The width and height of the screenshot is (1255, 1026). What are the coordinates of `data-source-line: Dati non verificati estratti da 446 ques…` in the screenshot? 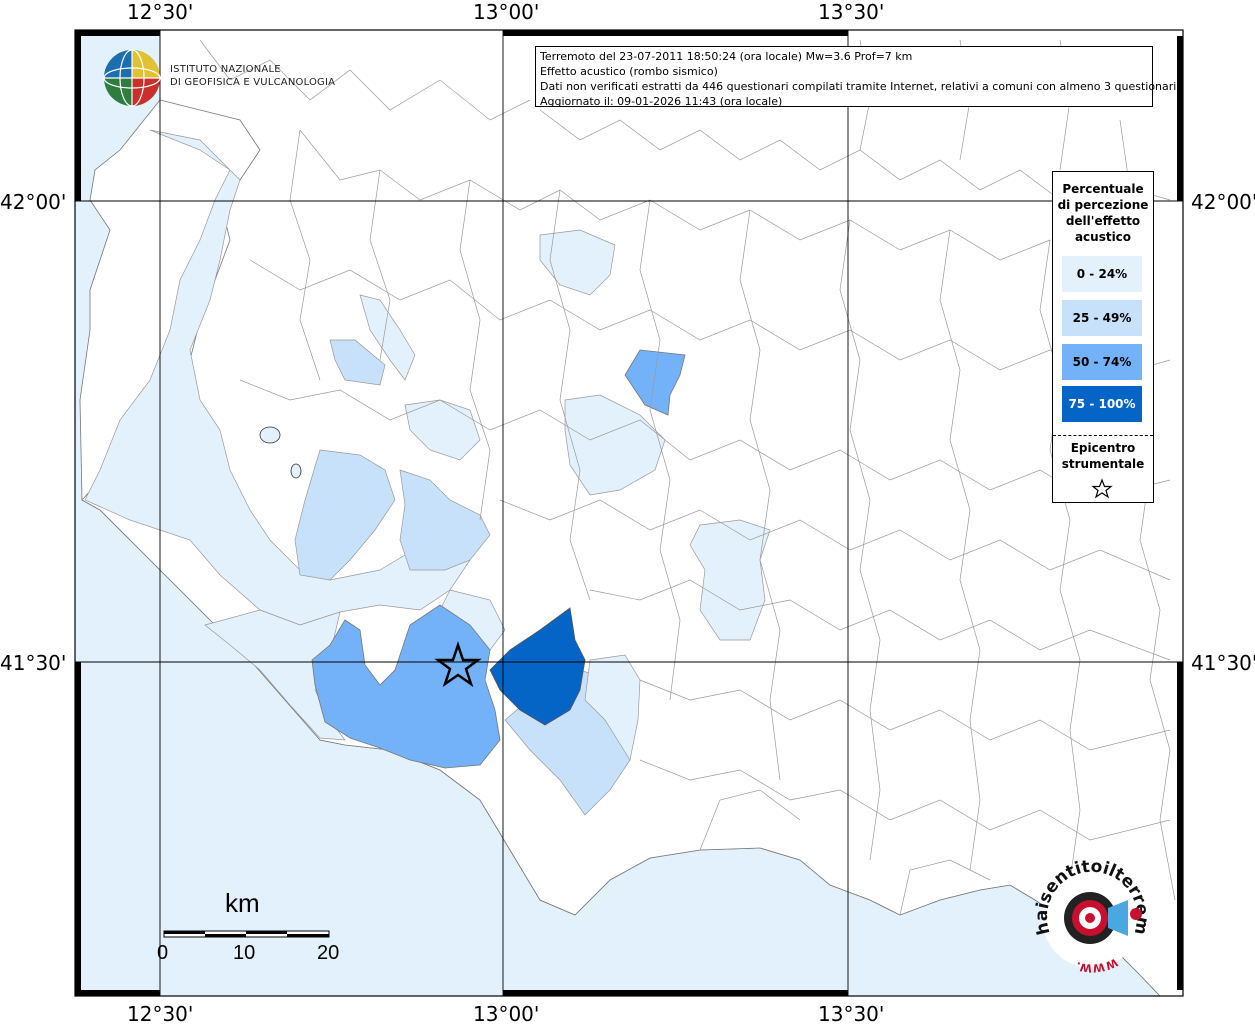 It's located at (860, 86).